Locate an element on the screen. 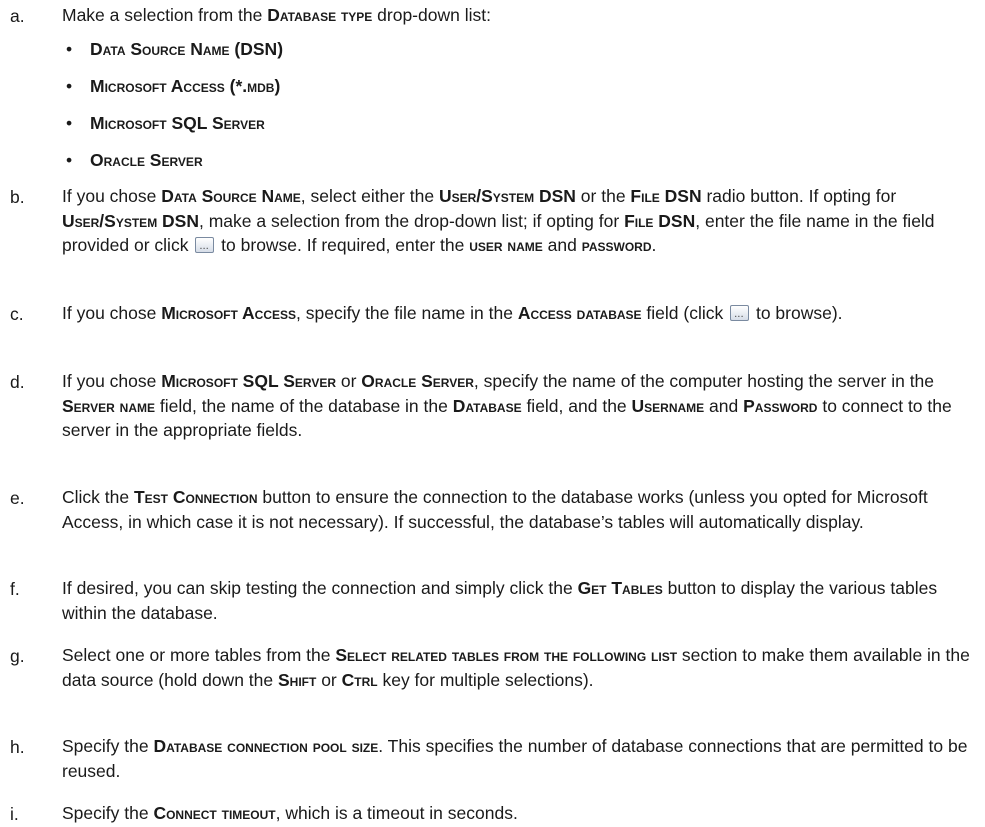 The height and width of the screenshot is (827, 985). step-letter: a. is located at coordinates (17, 16).